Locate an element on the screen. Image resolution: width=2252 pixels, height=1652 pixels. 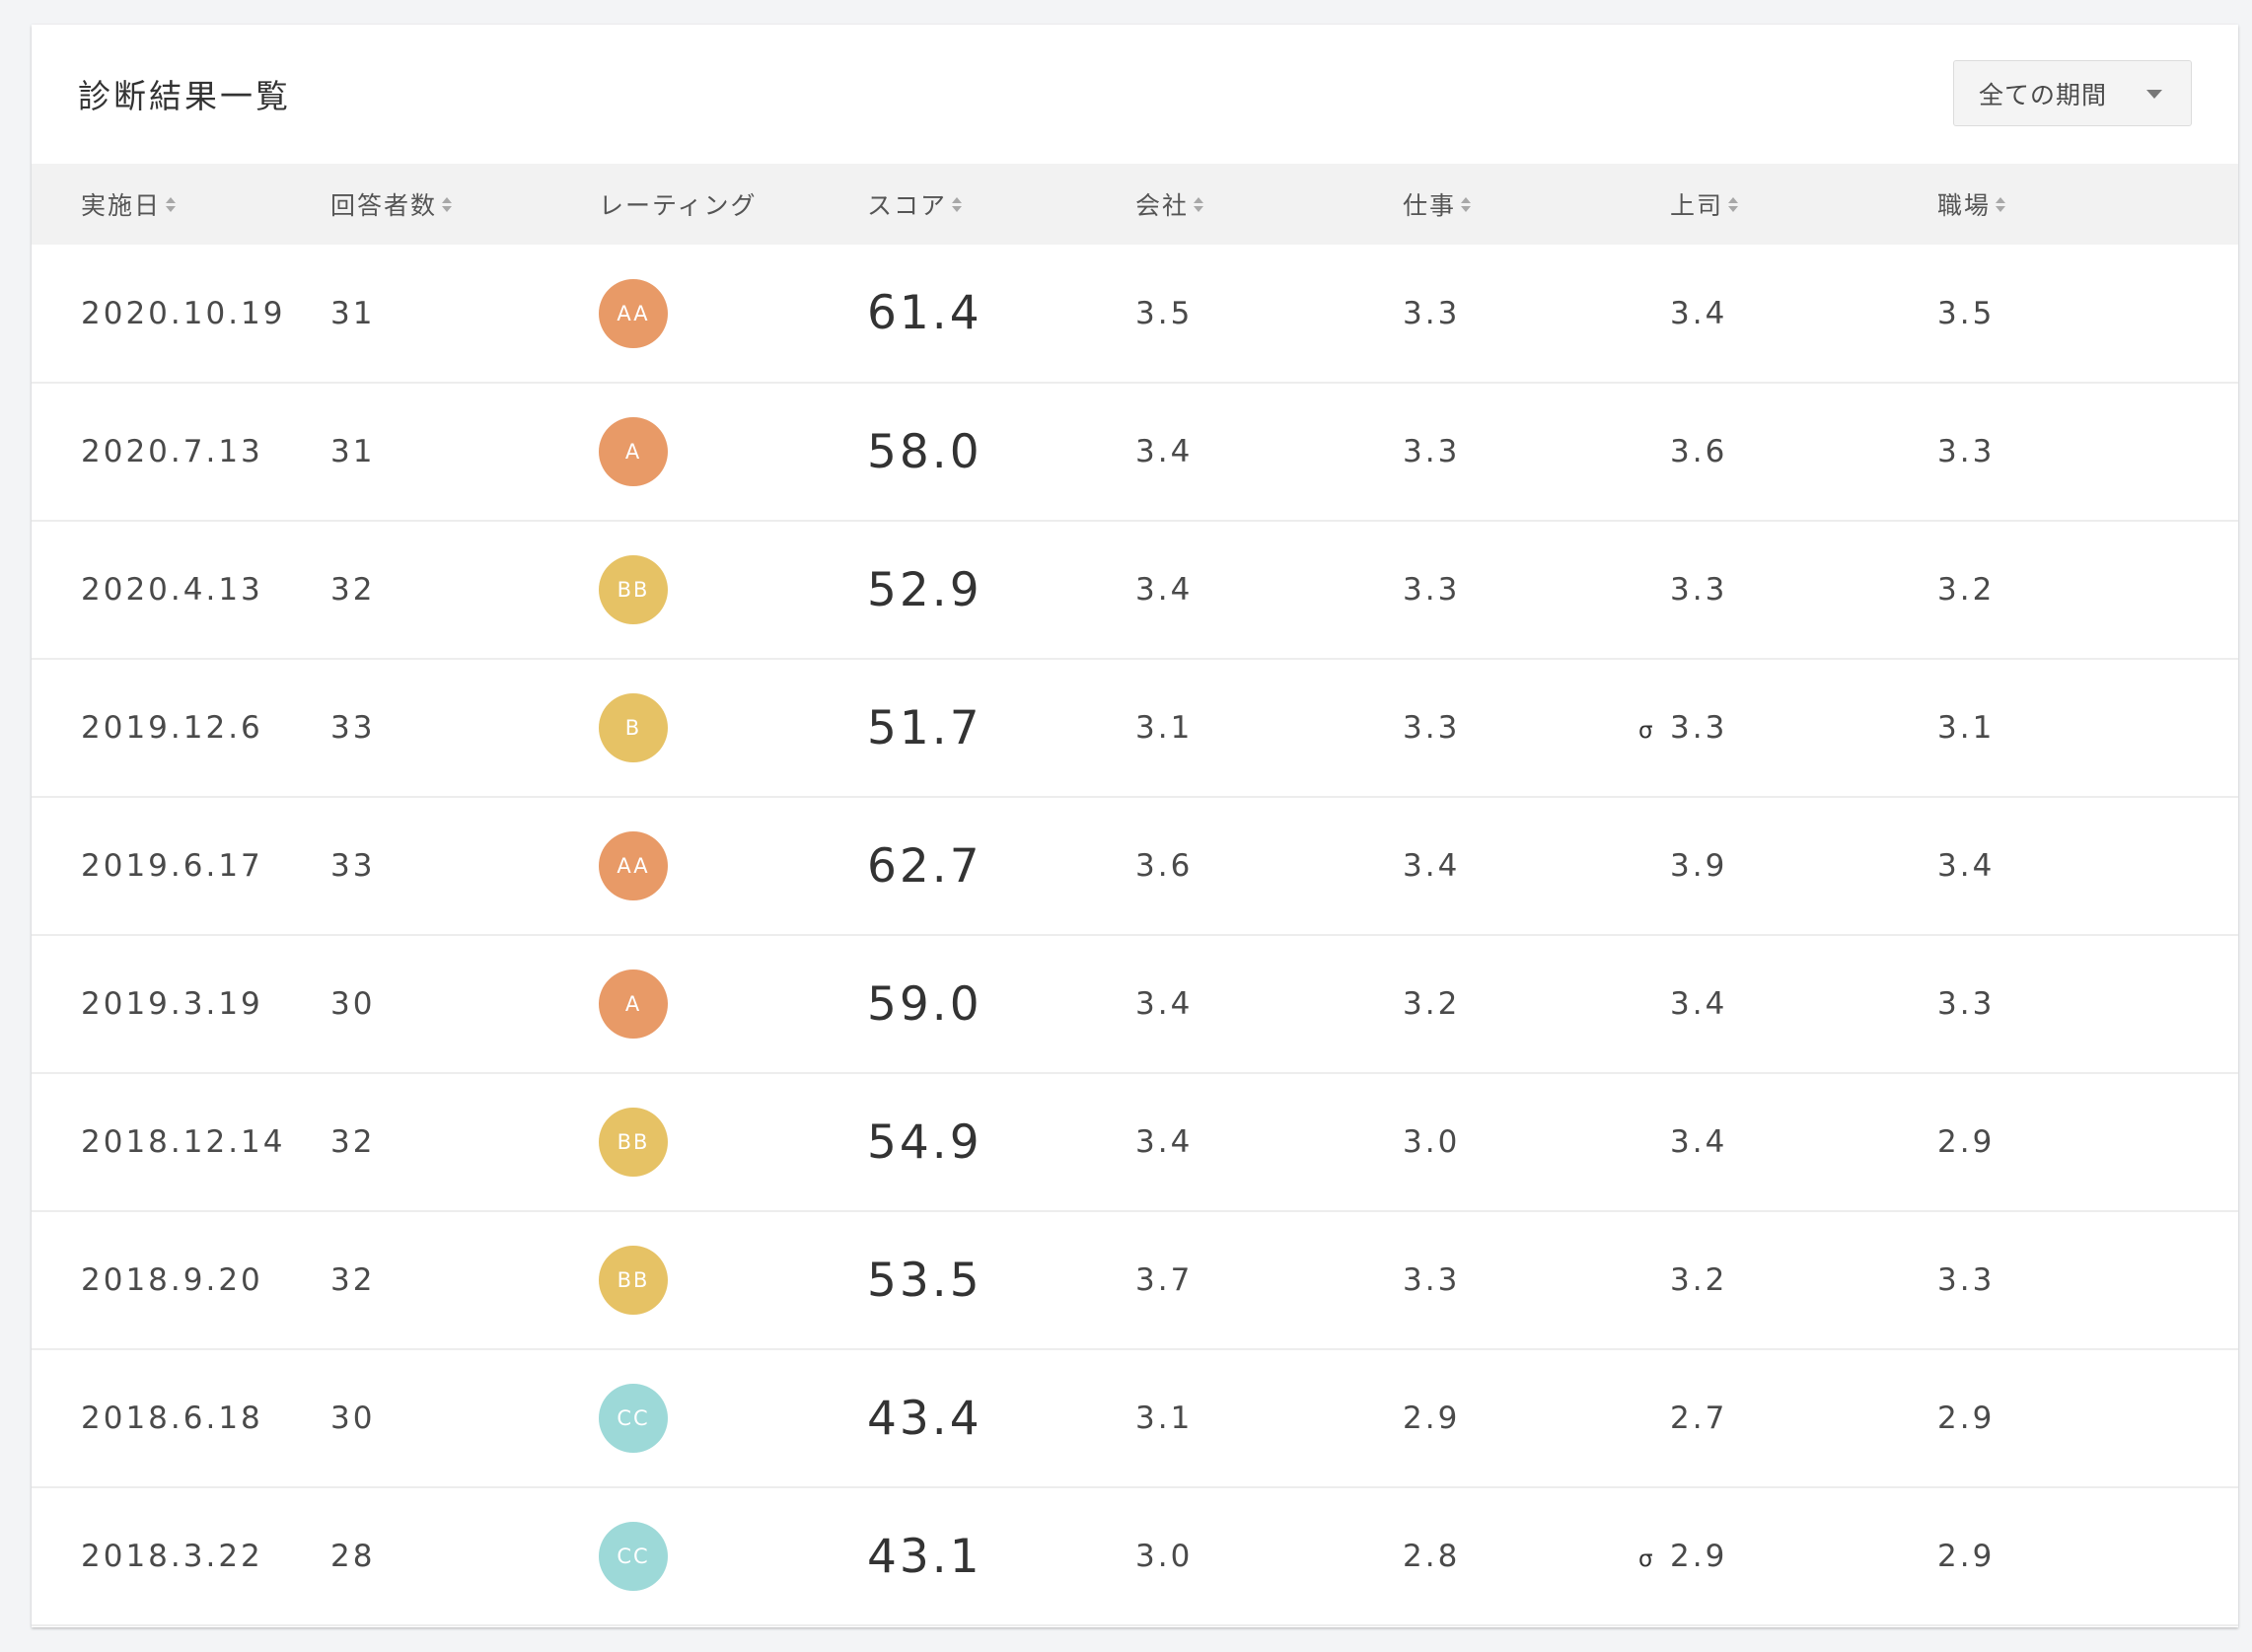
column-label: 会社 is located at coordinates (1162, 206).